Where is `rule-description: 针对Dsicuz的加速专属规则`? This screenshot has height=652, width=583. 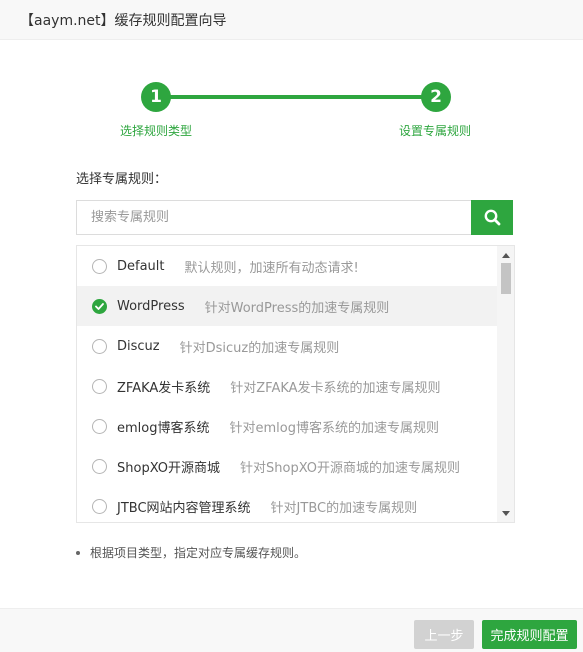
rule-description: 针对Dsicuz的加速专属规则 is located at coordinates (259, 348).